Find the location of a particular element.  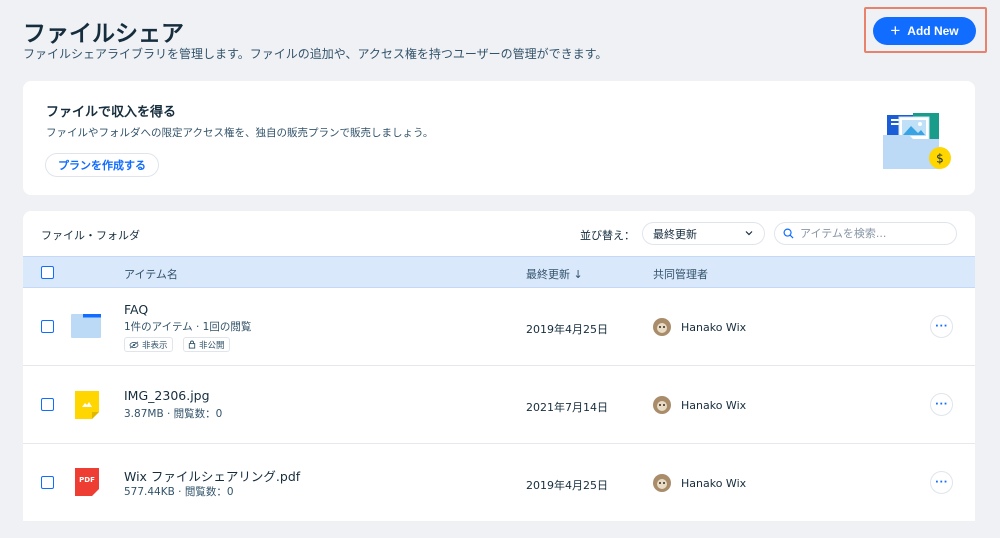

add-new-label: Add New is located at coordinates (933, 31).